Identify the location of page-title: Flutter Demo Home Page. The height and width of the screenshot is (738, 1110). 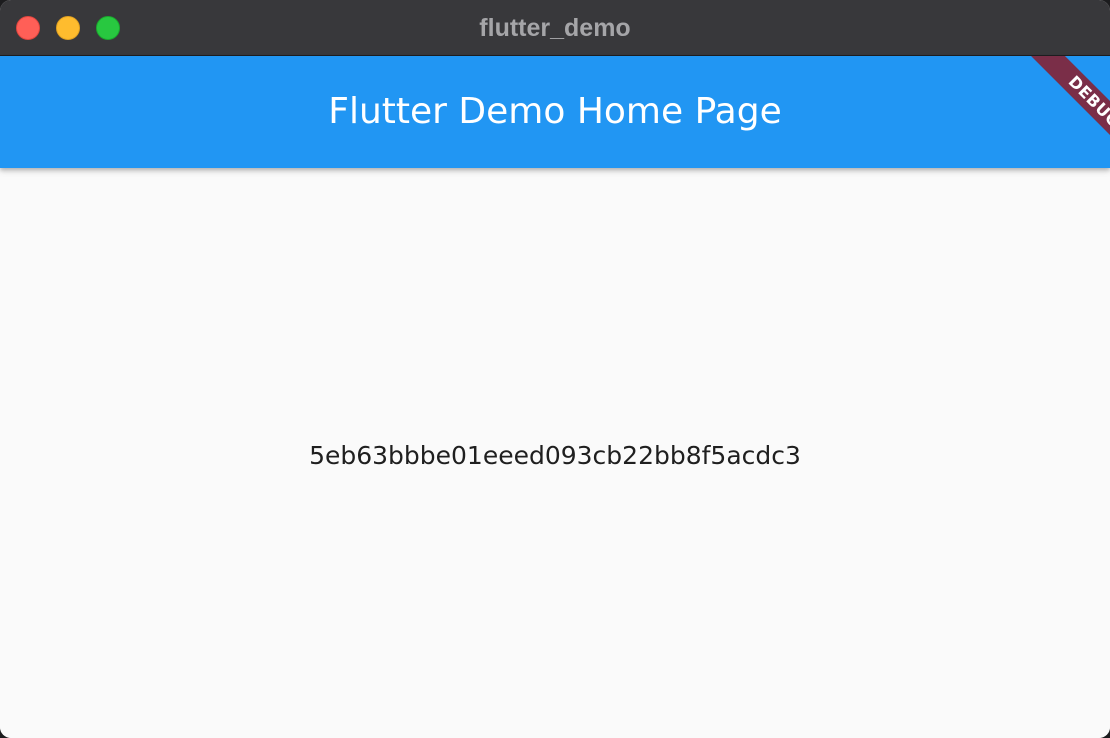
(555, 111).